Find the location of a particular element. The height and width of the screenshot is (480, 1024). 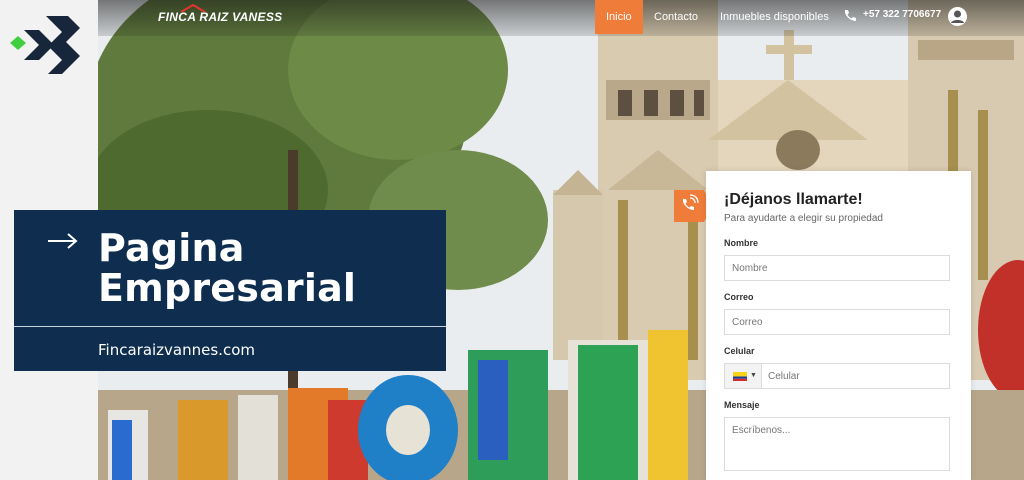

celular-label: Celular is located at coordinates (739, 351).